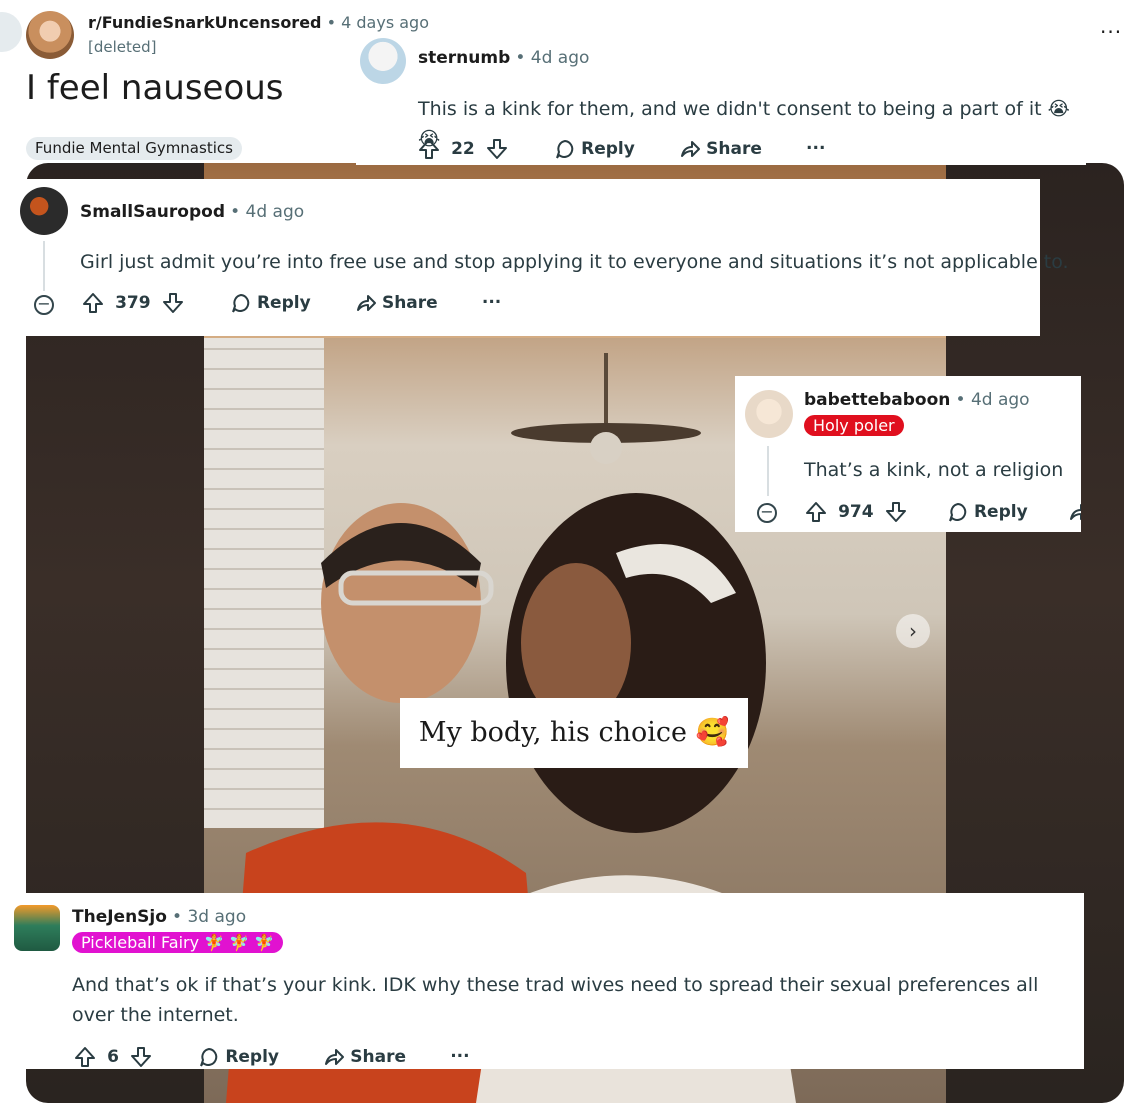 The height and width of the screenshot is (1108, 1128). Describe the element at coordinates (934, 470) in the screenshot. I see `comment-text: That’s a kink, not a religion` at that location.